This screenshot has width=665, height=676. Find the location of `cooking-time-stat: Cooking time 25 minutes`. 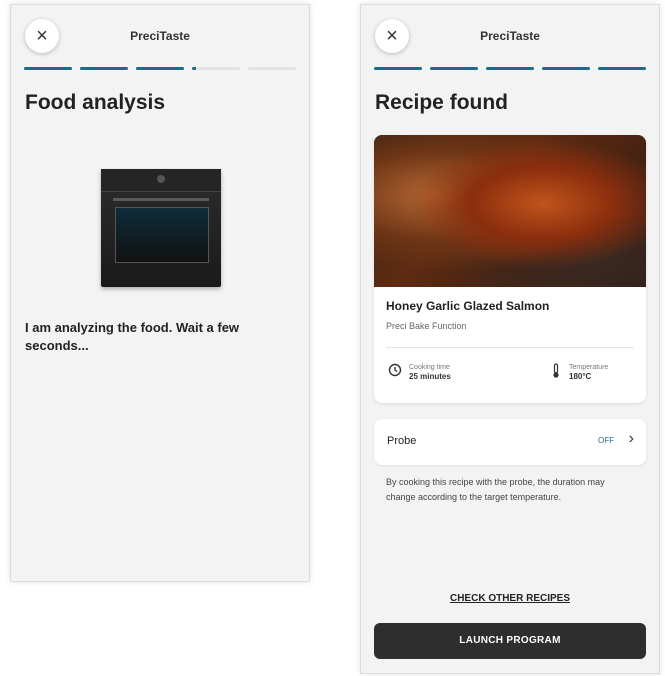

cooking-time-stat: Cooking time 25 minutes is located at coordinates (419, 372).